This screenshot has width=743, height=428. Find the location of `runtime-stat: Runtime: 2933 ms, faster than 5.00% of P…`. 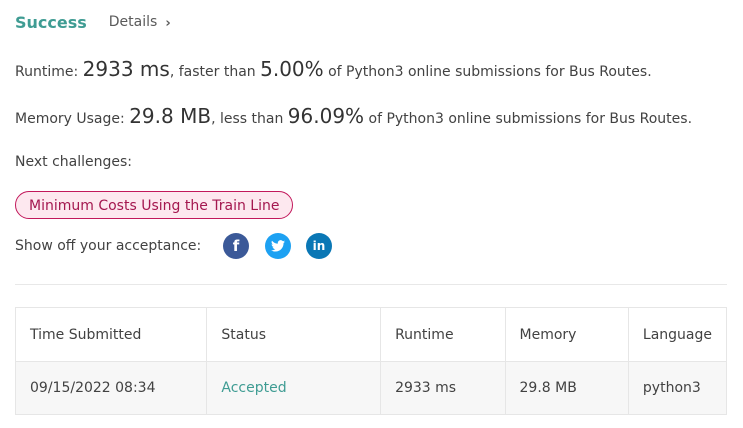

runtime-stat: Runtime: 2933 ms, faster than 5.00% of P… is located at coordinates (333, 69).